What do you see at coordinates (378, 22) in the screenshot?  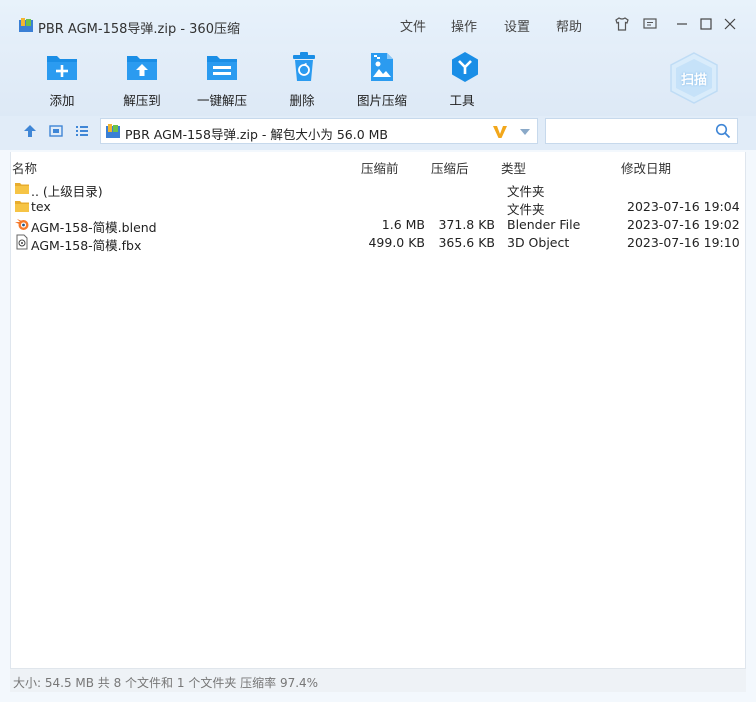 I see `title-bar: PBR AGM-158导弹.zip - 360压缩 文件 操作 设置 帮助` at bounding box center [378, 22].